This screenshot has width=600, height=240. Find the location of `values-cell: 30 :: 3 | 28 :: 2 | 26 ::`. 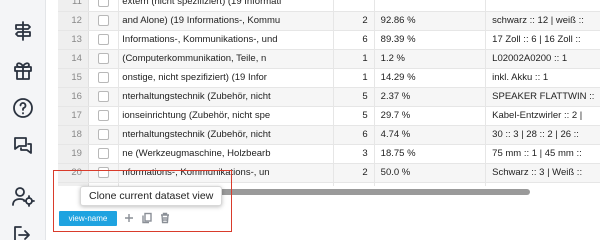

values-cell: 30 :: 3 | 28 :: 2 | 26 :: is located at coordinates (542, 135).